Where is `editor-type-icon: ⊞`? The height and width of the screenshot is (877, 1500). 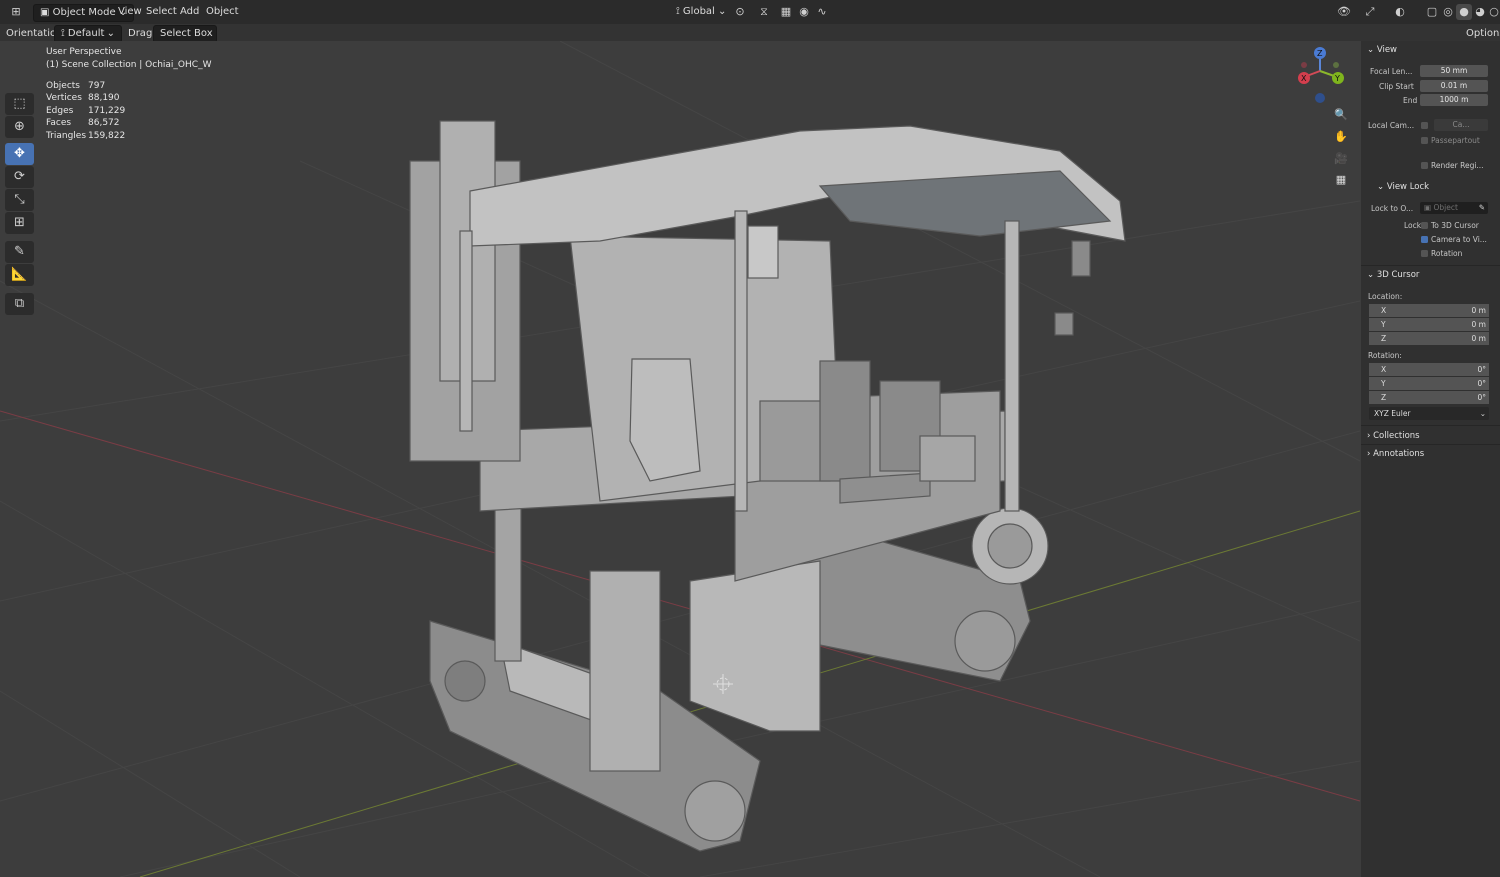
editor-type-icon: ⊞ is located at coordinates (16, 12).